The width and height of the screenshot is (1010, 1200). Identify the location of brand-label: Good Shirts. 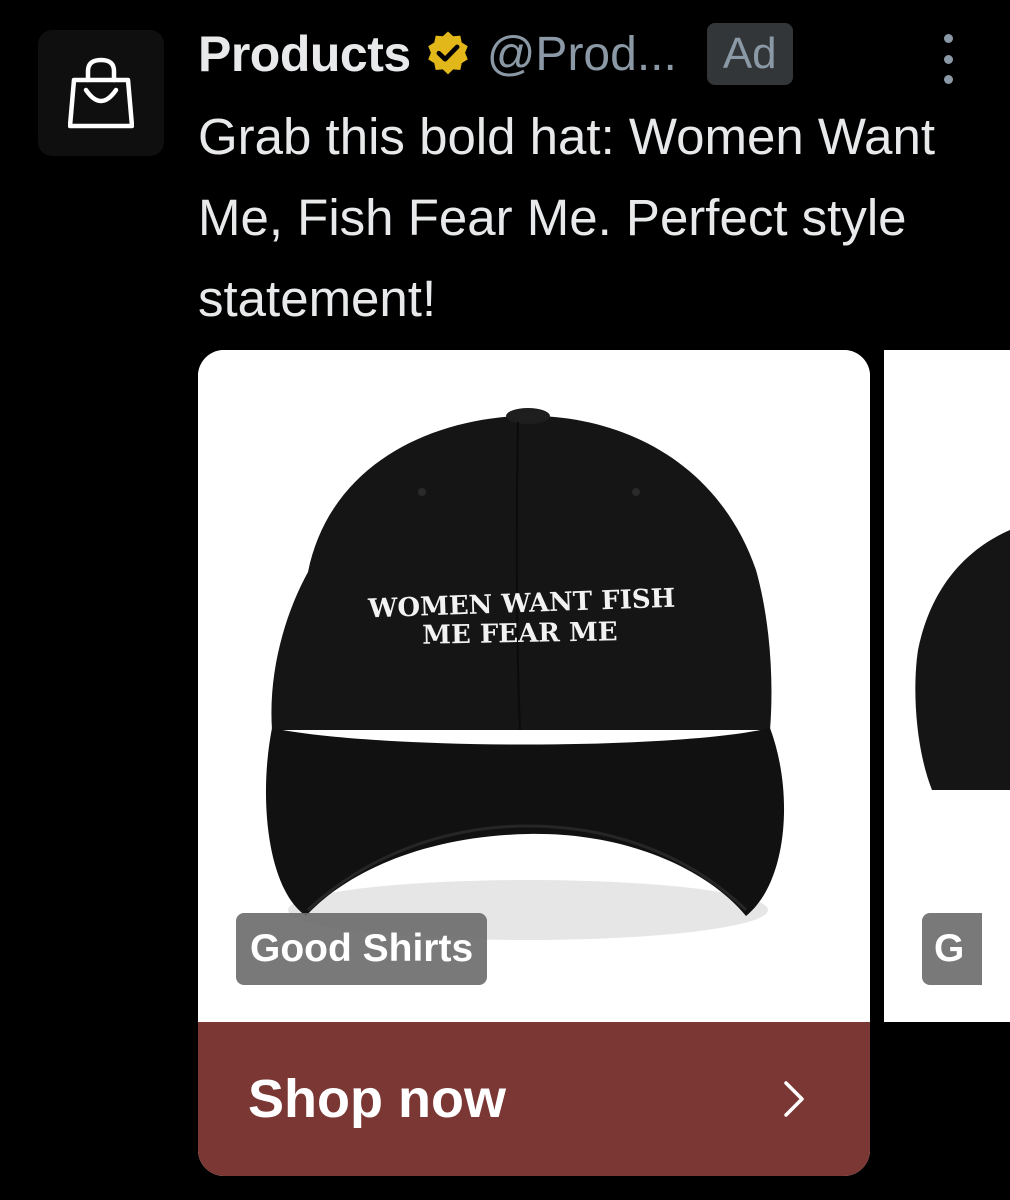
(362, 949).